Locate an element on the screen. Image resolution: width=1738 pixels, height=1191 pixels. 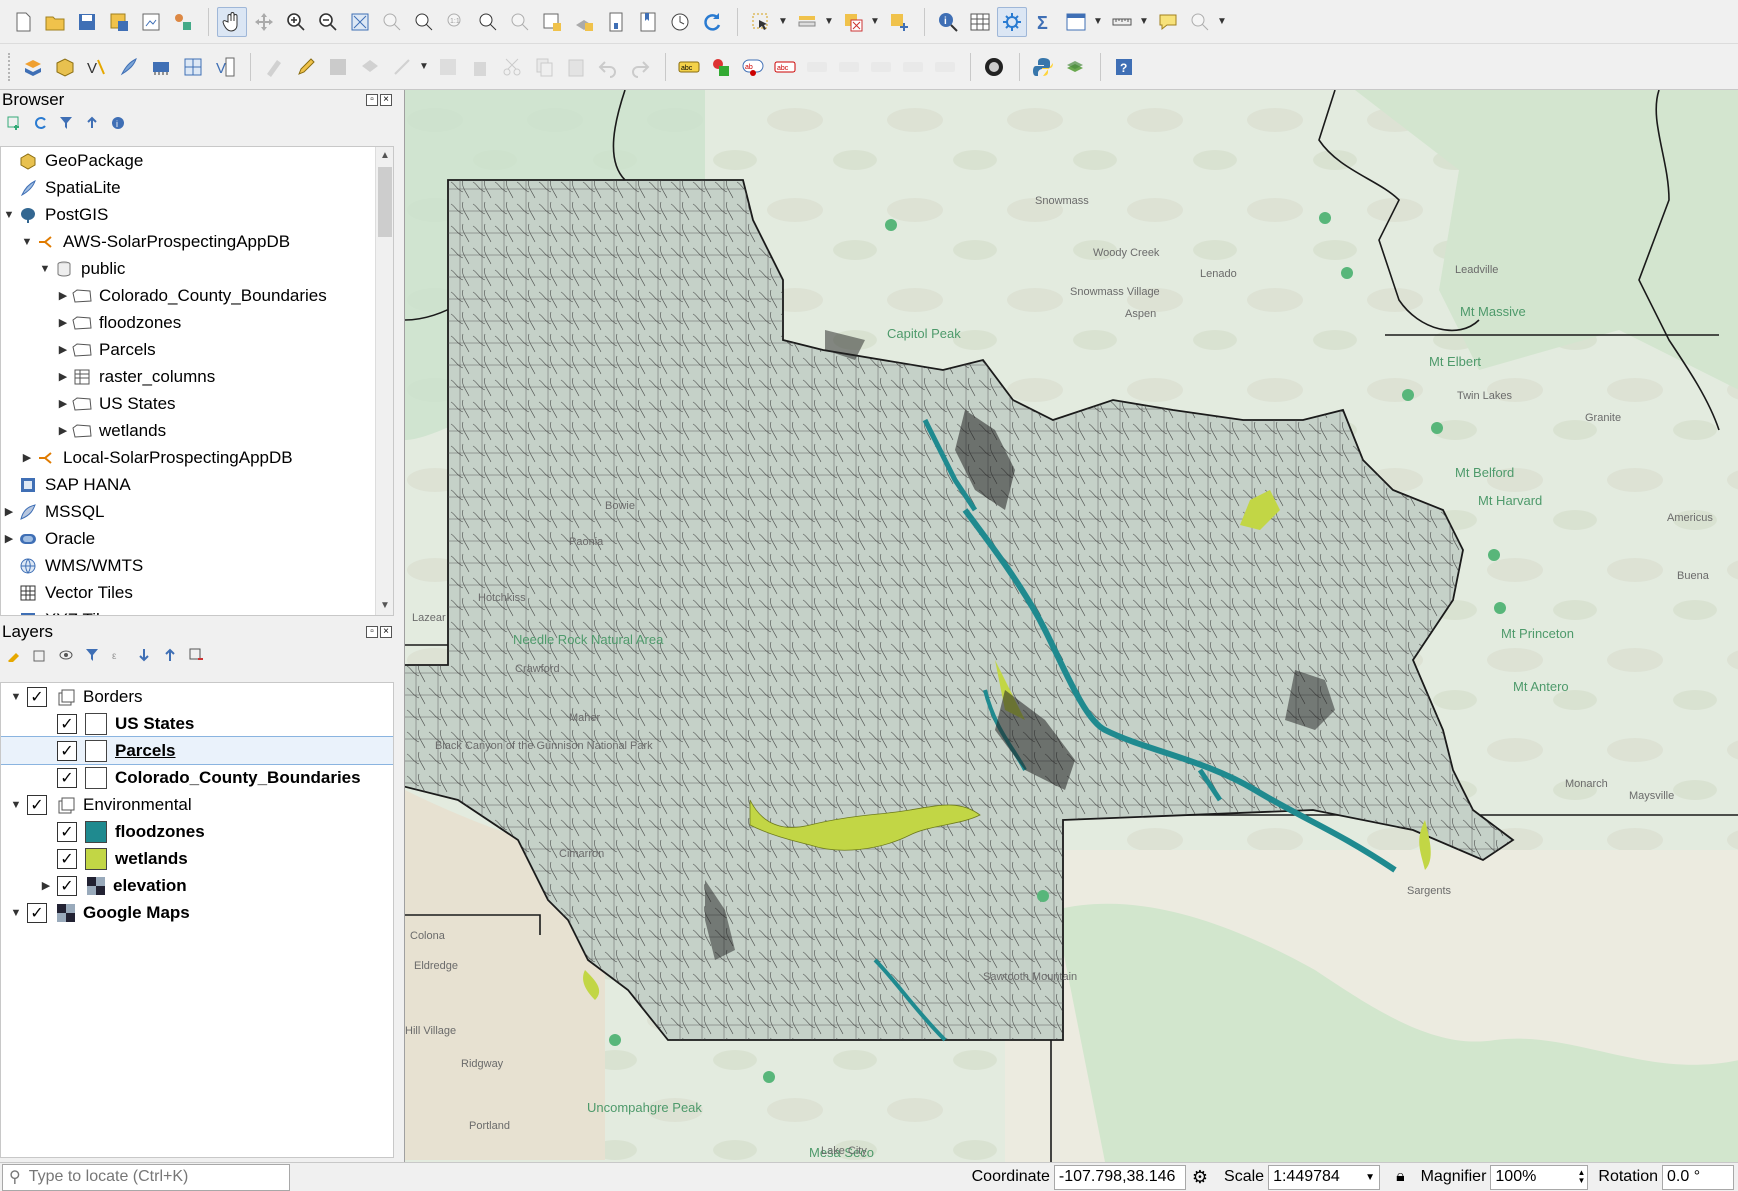
vertex-tool-icon is located at coordinates (402, 67).